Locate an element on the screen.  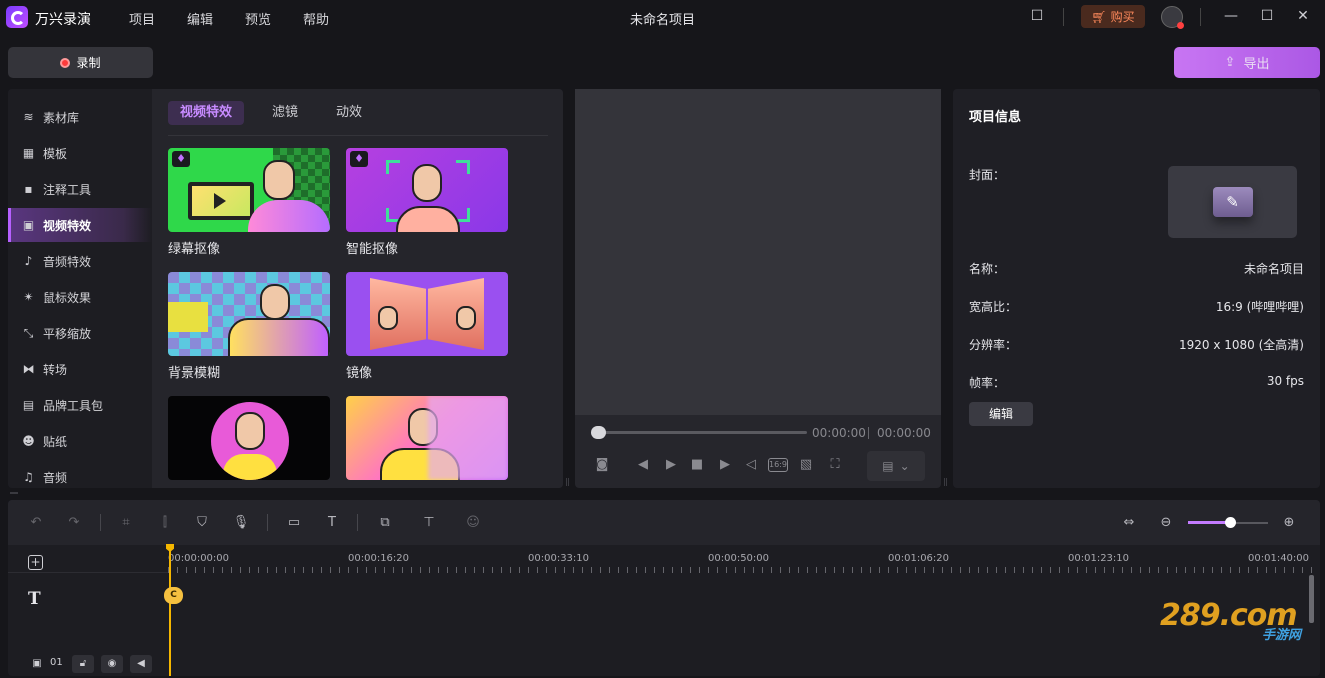
zoom-slider-knob is located at coordinates (1230, 522).